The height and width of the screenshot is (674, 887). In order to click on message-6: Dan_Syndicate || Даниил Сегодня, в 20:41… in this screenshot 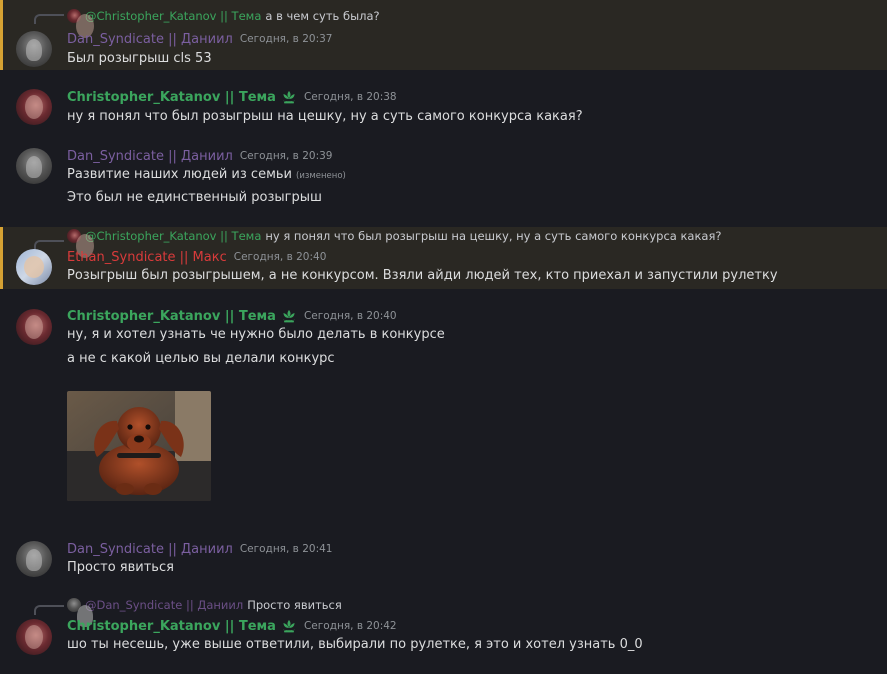, I will do `click(443, 558)`.